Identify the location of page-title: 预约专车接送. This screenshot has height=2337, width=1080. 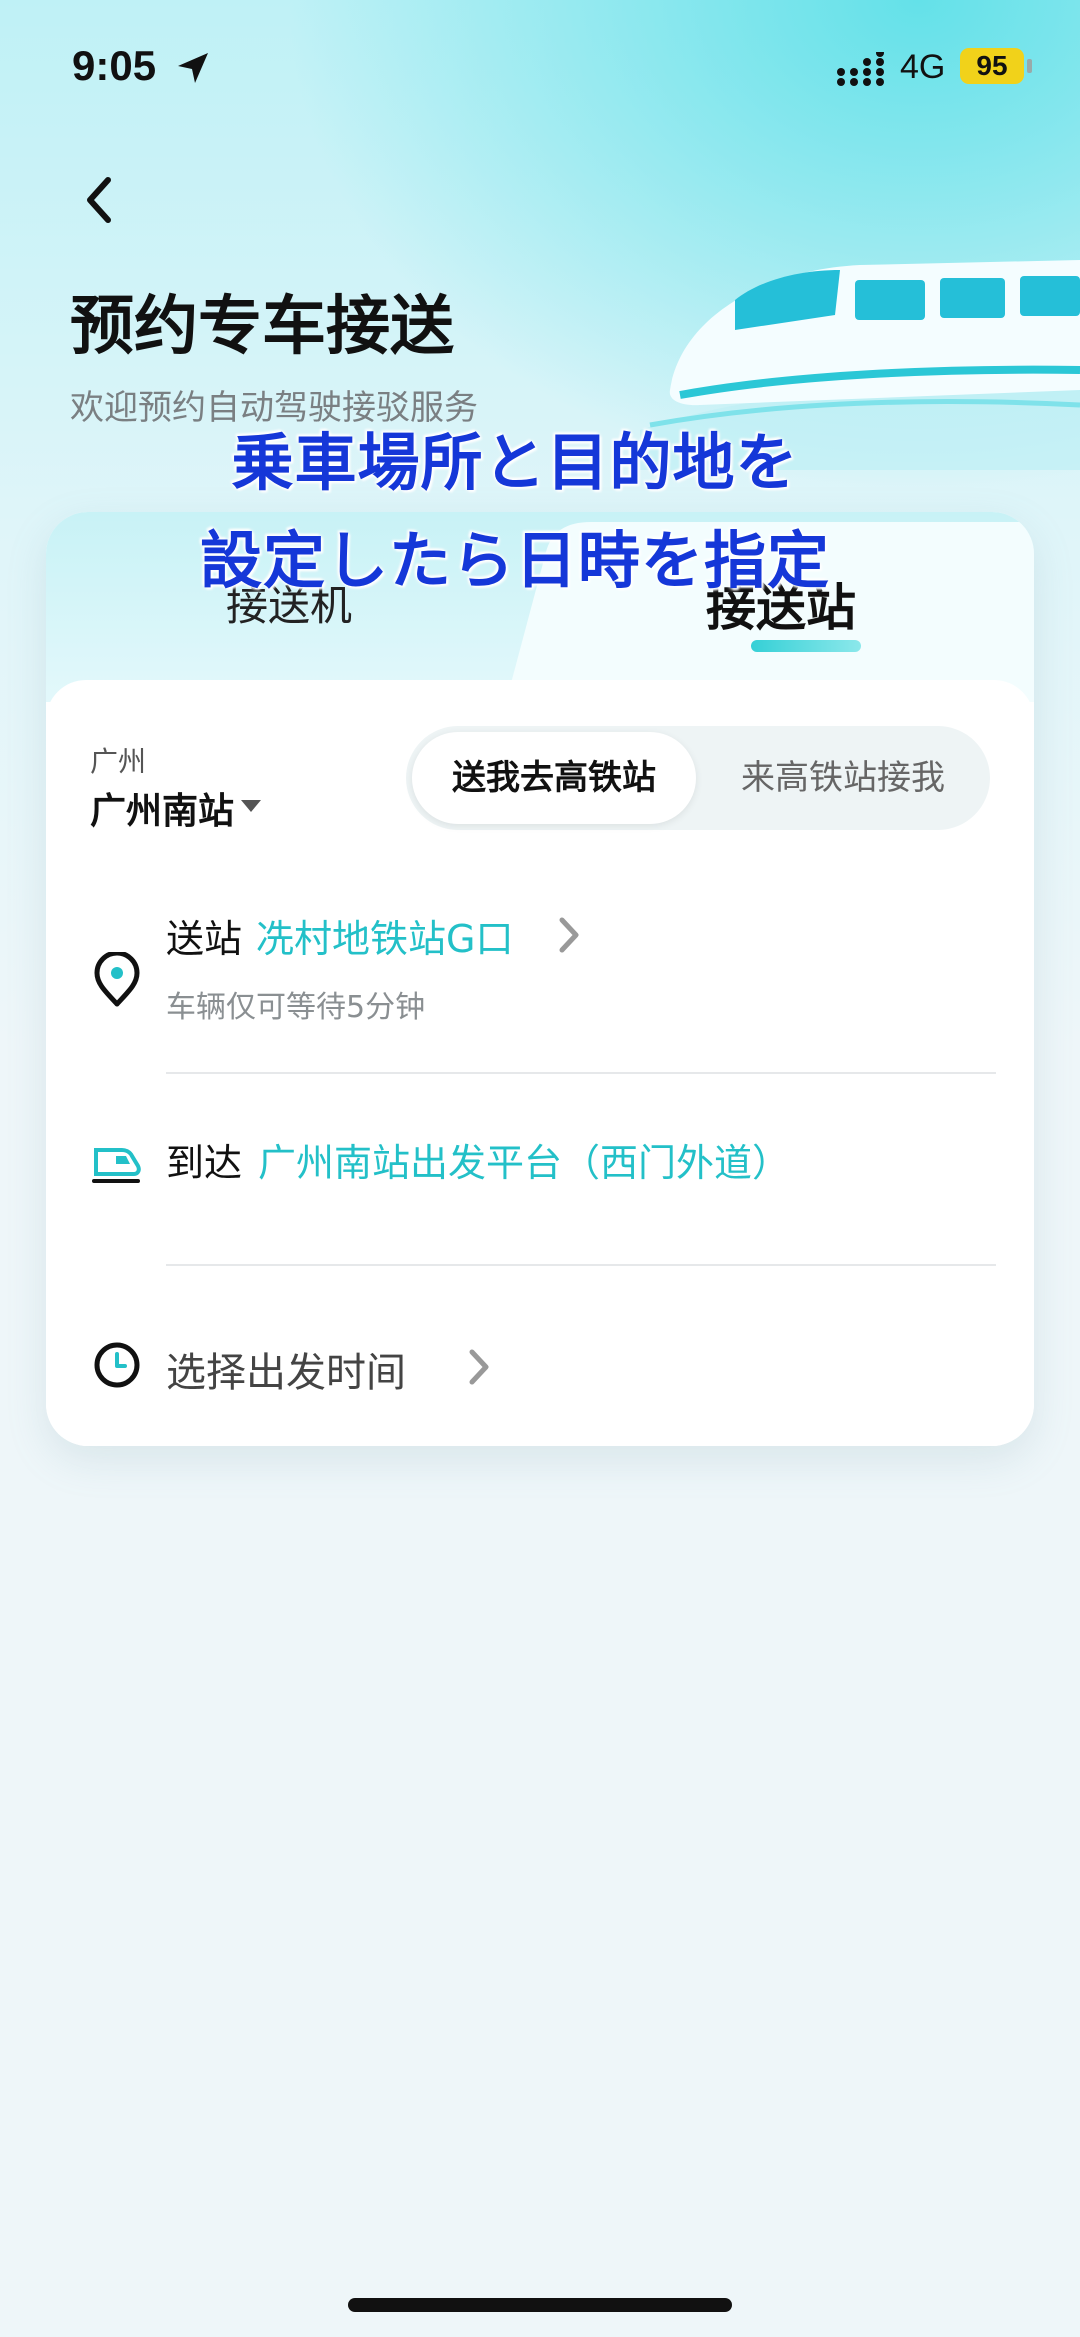
(262, 327).